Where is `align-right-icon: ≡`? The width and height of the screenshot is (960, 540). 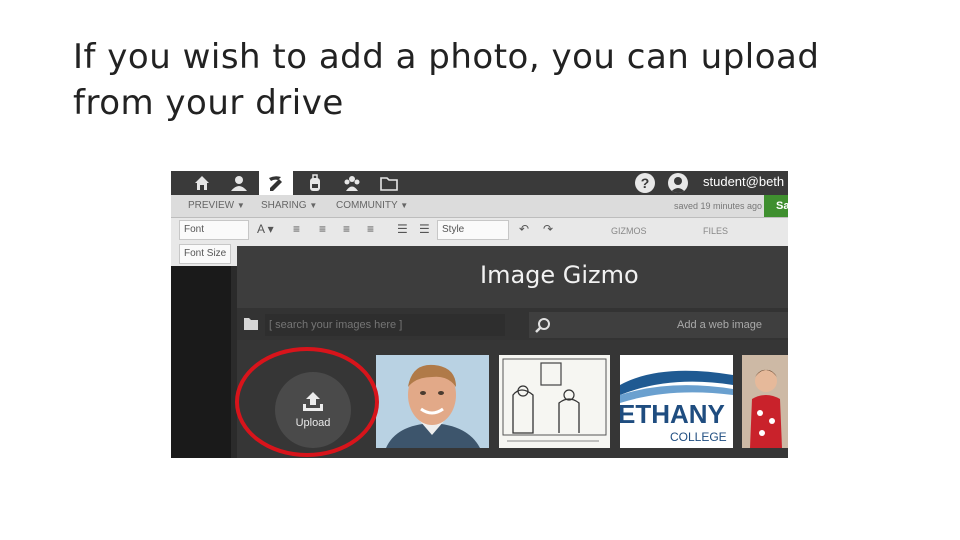 align-right-icon: ≡ is located at coordinates (346, 229).